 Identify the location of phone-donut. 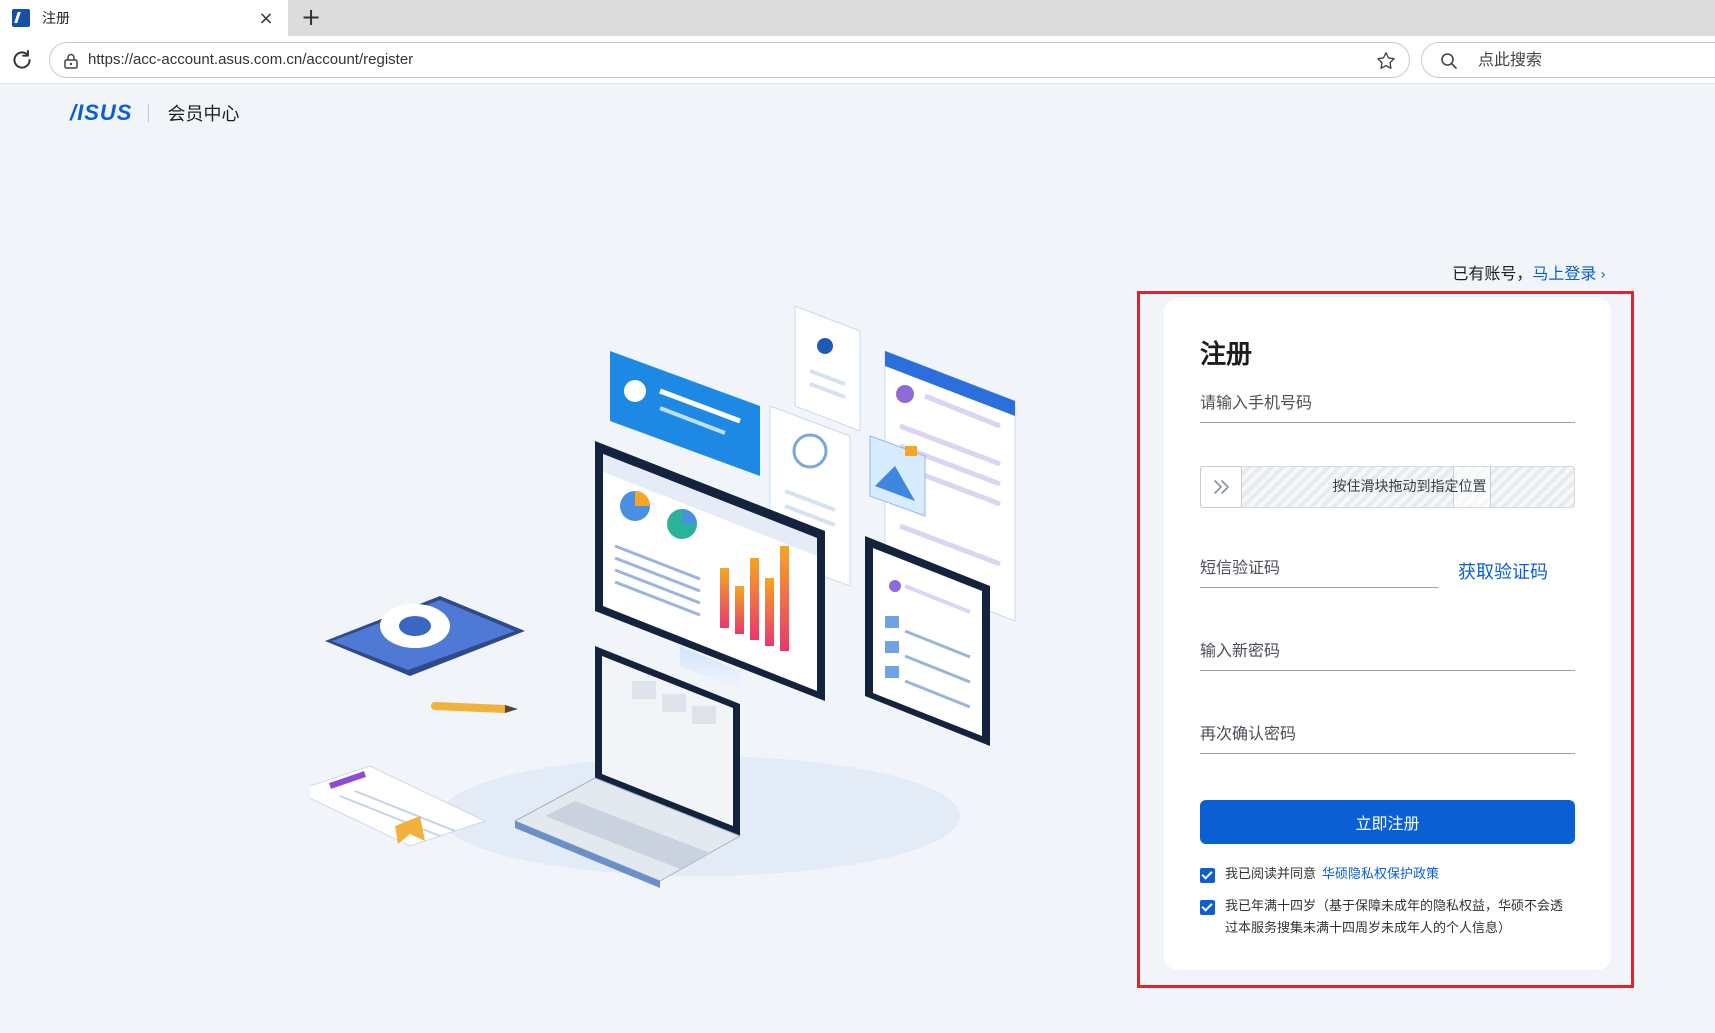
(425, 636).